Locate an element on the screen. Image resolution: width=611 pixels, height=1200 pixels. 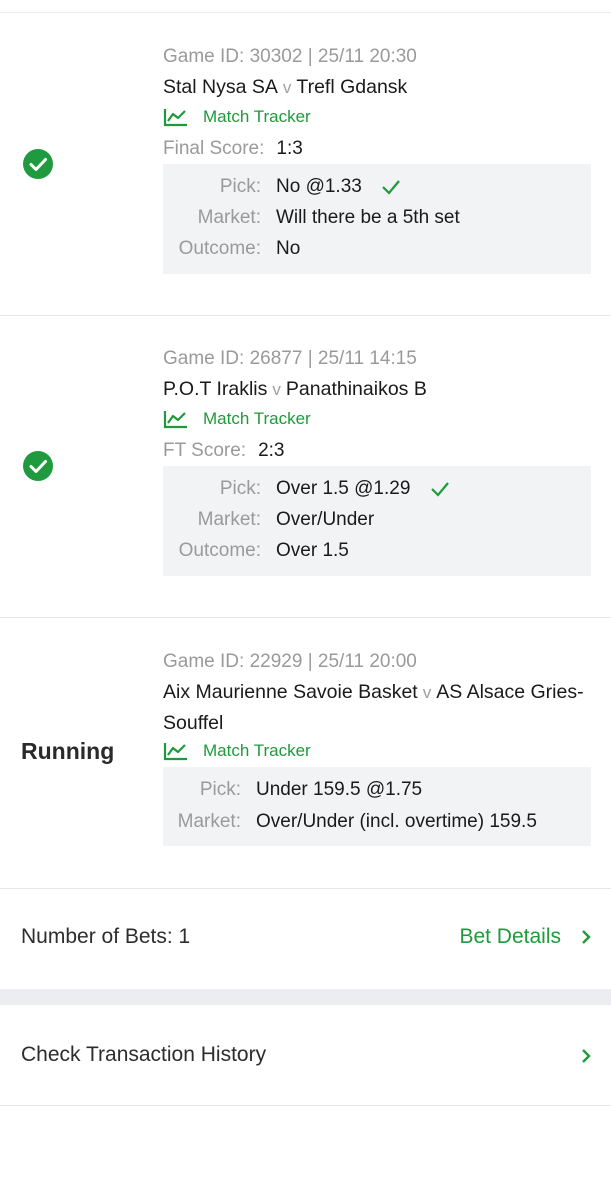
game-id: Game ID: 26877 | 25/11 14:15 is located at coordinates (290, 358).